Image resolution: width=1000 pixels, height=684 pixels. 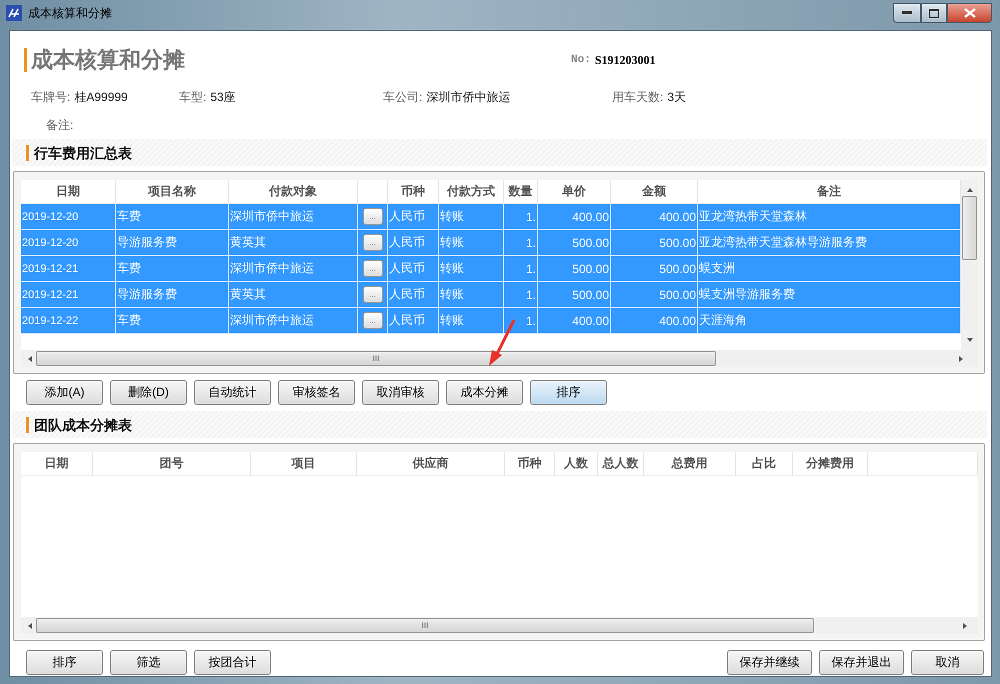 What do you see at coordinates (304, 463) in the screenshot?
I see `column-header: 项目` at bounding box center [304, 463].